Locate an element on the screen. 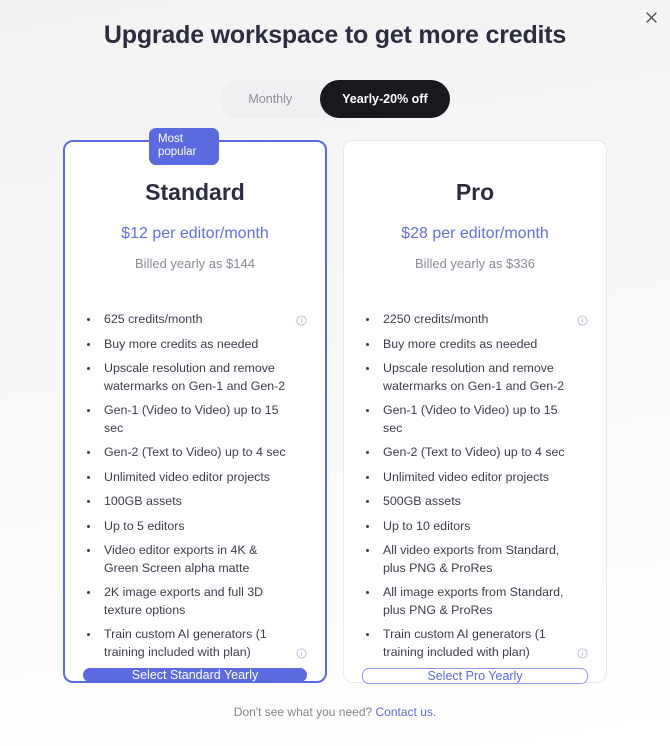 The image size is (670, 746). toggle-yearly: Yearly-20% off is located at coordinates (385, 99).